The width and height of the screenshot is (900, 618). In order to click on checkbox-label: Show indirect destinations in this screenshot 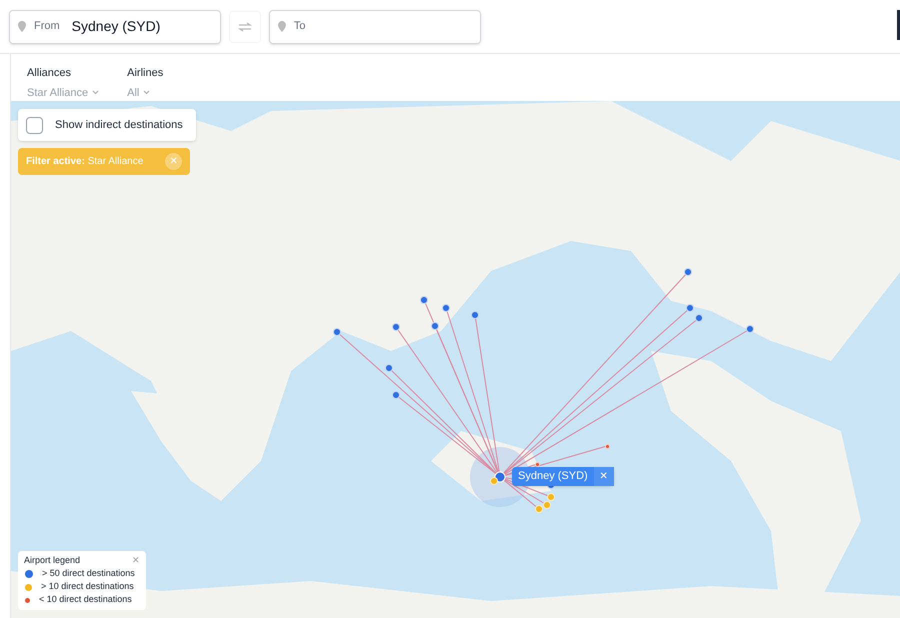, I will do `click(119, 125)`.